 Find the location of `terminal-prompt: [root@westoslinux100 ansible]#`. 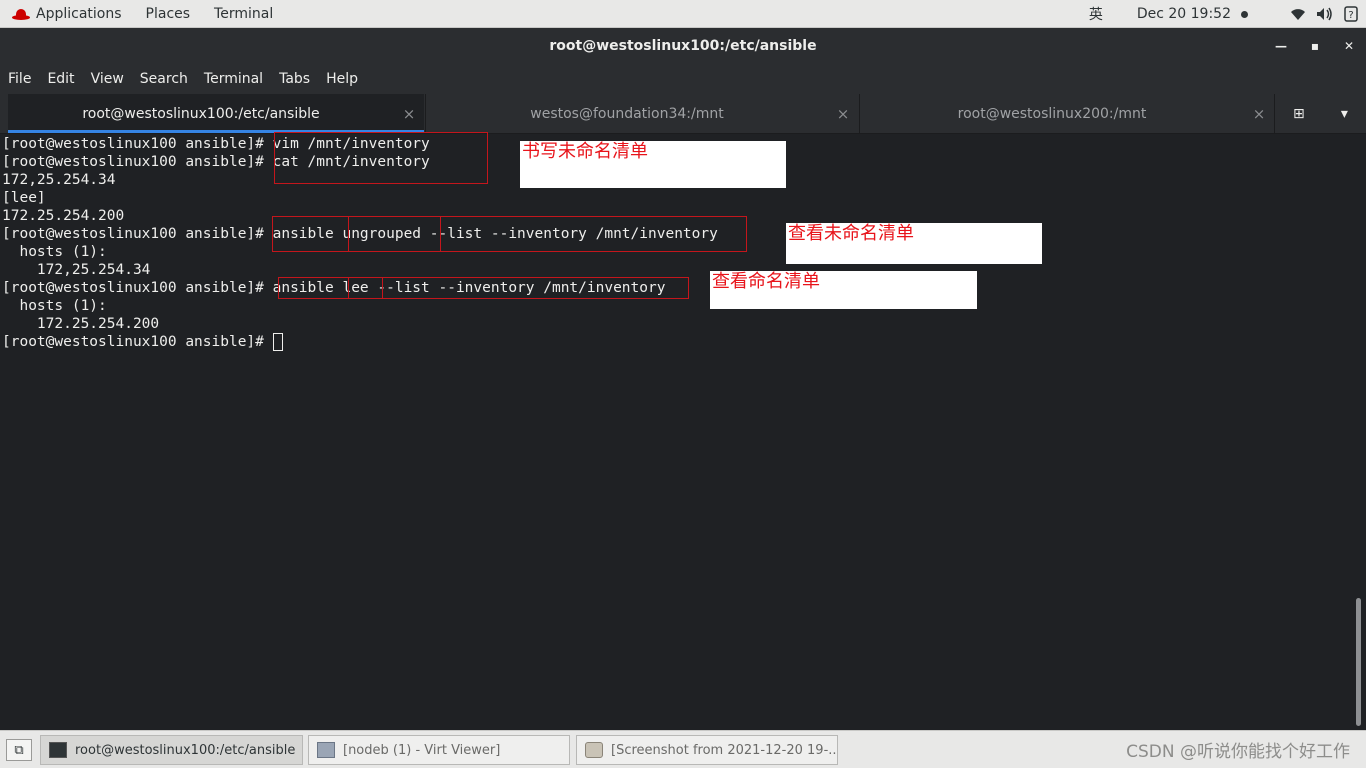

terminal-prompt: [root@westoslinux100 ansible]# is located at coordinates (137, 342).